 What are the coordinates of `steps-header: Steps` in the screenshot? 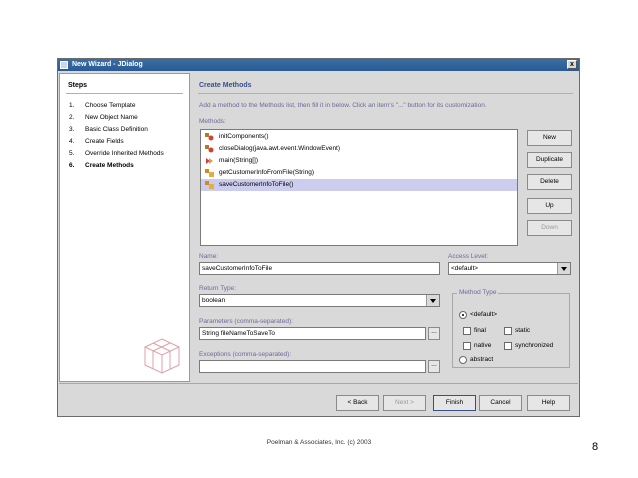 It's located at (78, 85).